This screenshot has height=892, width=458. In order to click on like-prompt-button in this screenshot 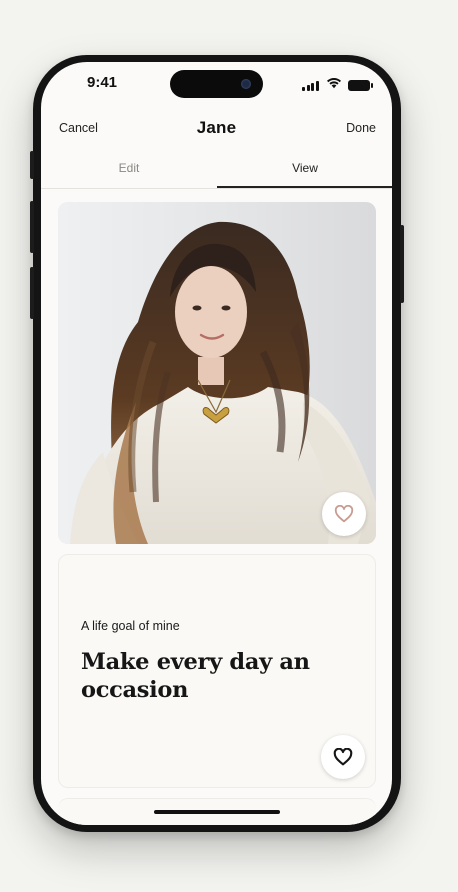, I will do `click(343, 757)`.